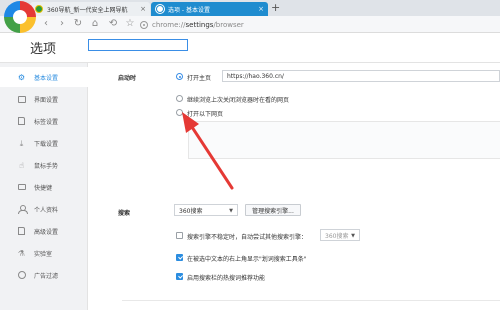 This screenshot has width=500, height=310. Describe the element at coordinates (191, 211) in the screenshot. I see `search-engine-value: 360搜索` at that location.